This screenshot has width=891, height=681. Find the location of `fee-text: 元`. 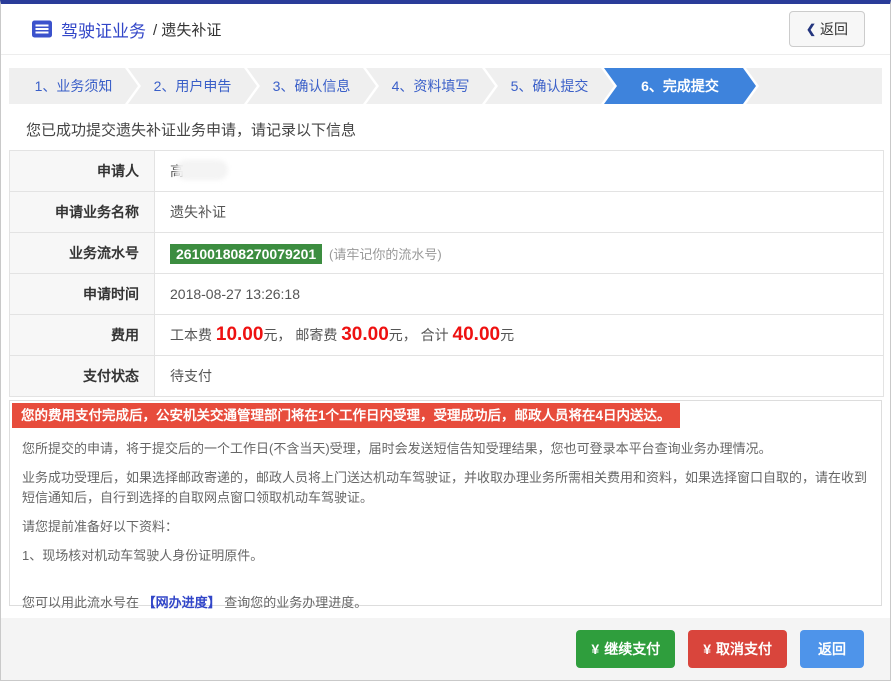

fee-text: 元 is located at coordinates (507, 335).